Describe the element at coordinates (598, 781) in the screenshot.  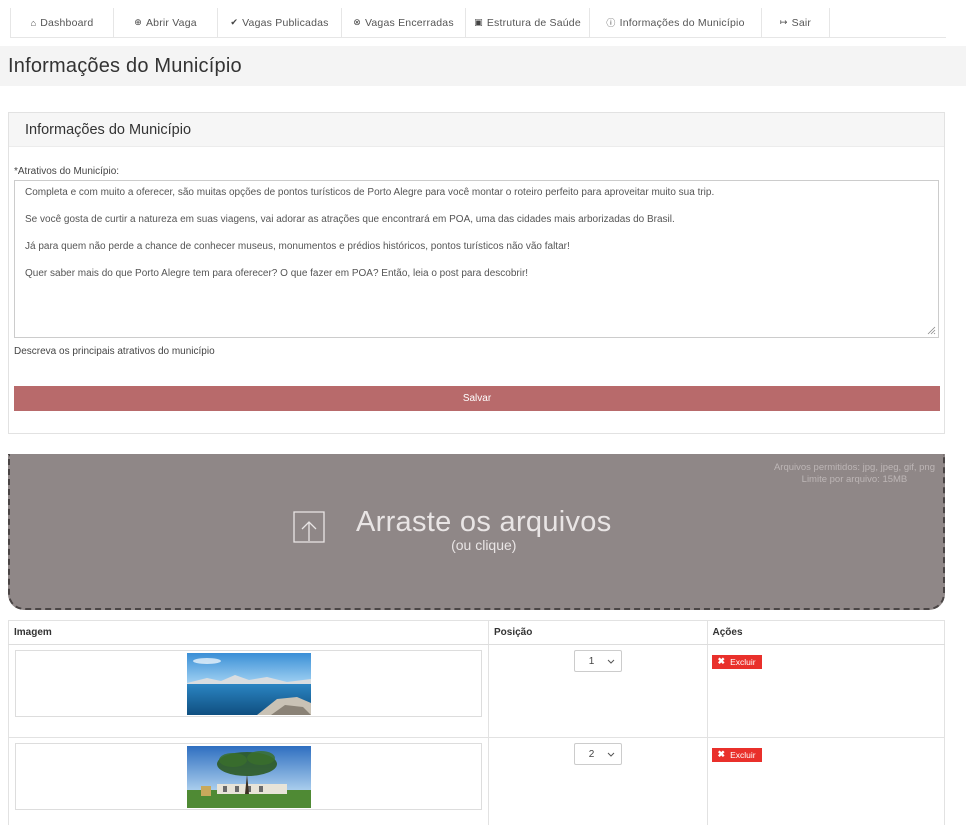
I see `position-cell: 2` at that location.